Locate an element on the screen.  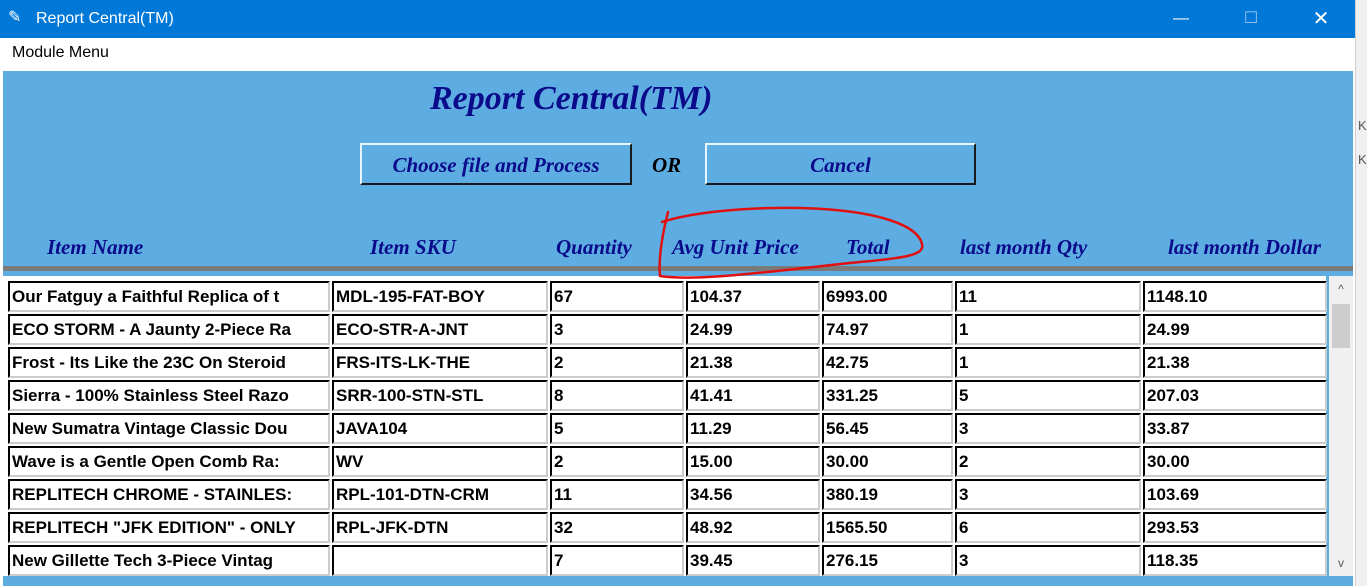
cell-item-sku: RPL-JFK-DTN is located at coordinates (440, 527).